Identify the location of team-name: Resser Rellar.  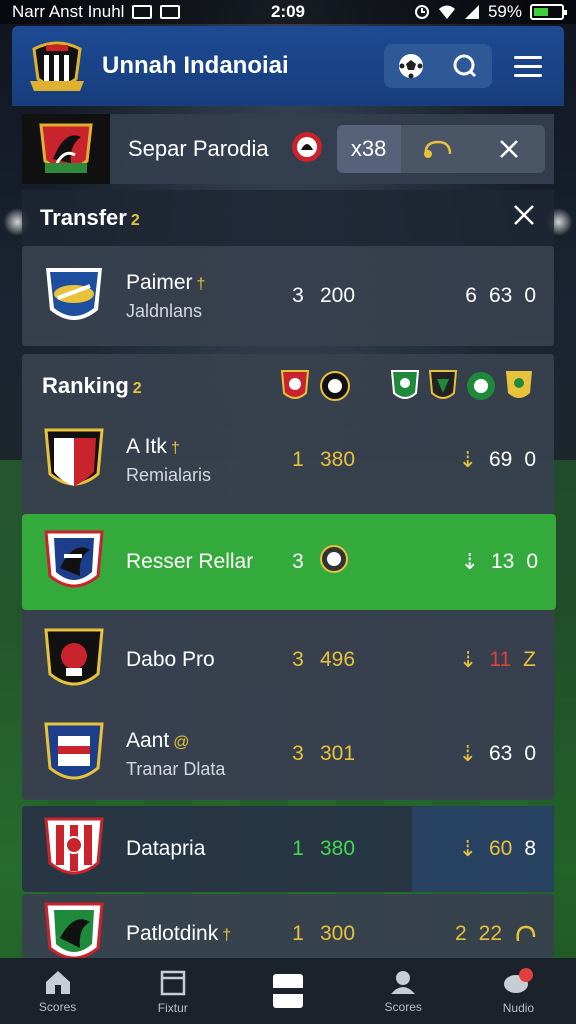
(201, 562).